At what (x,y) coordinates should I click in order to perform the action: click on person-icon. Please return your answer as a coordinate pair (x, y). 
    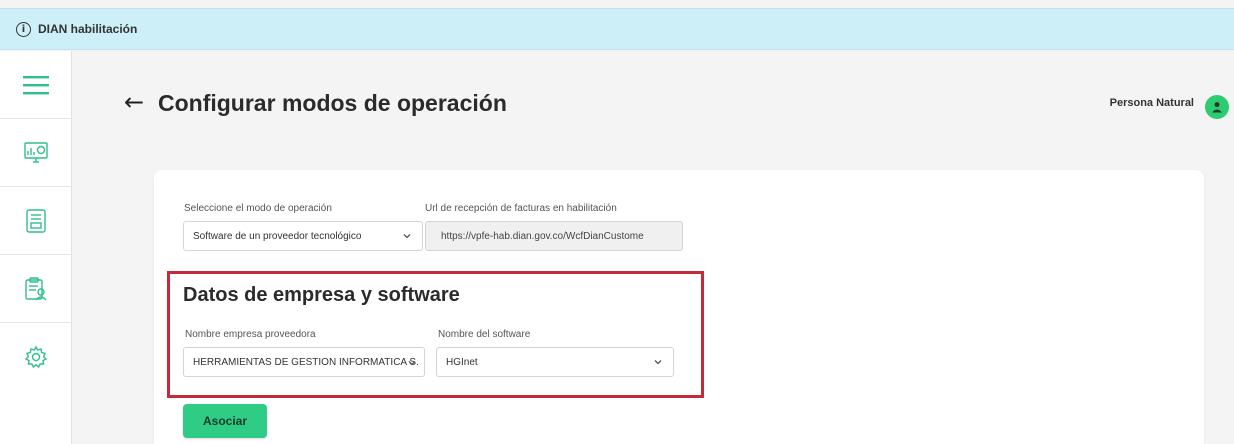
    Looking at the image, I should click on (1217, 107).